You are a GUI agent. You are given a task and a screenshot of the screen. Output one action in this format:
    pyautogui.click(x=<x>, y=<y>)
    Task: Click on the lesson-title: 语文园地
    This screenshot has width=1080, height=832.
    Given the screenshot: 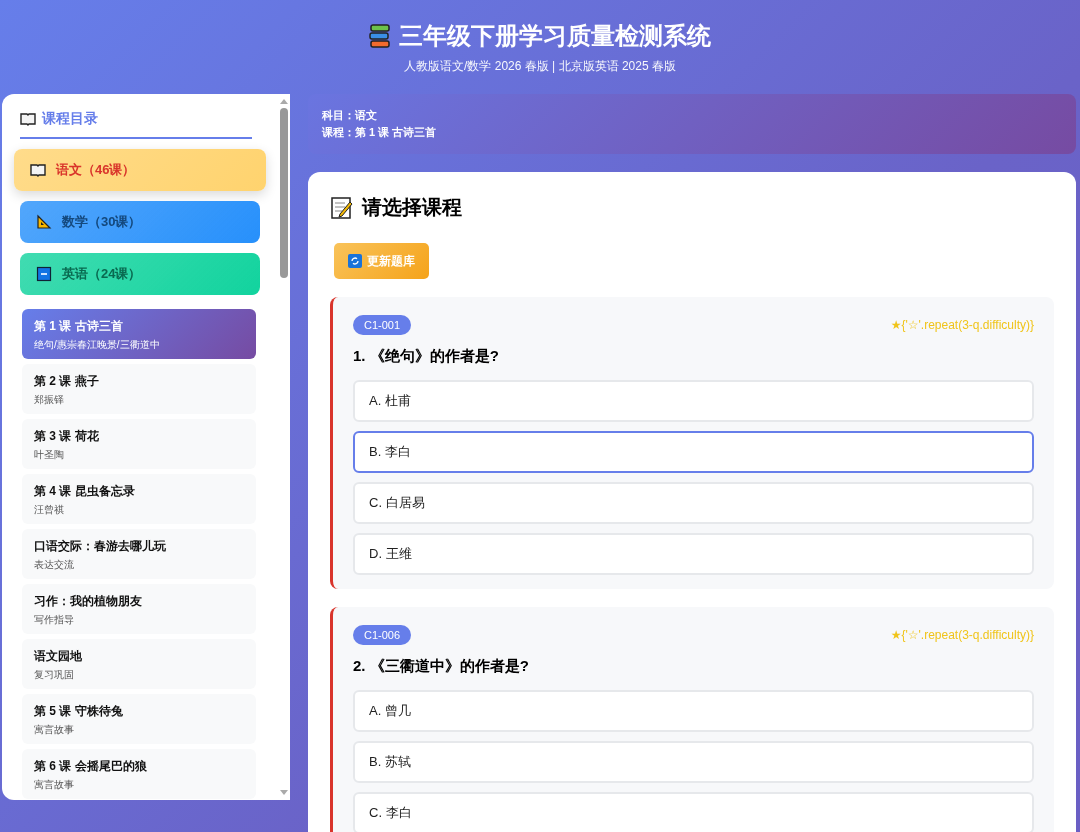 What is the action you would take?
    pyautogui.click(x=58, y=656)
    